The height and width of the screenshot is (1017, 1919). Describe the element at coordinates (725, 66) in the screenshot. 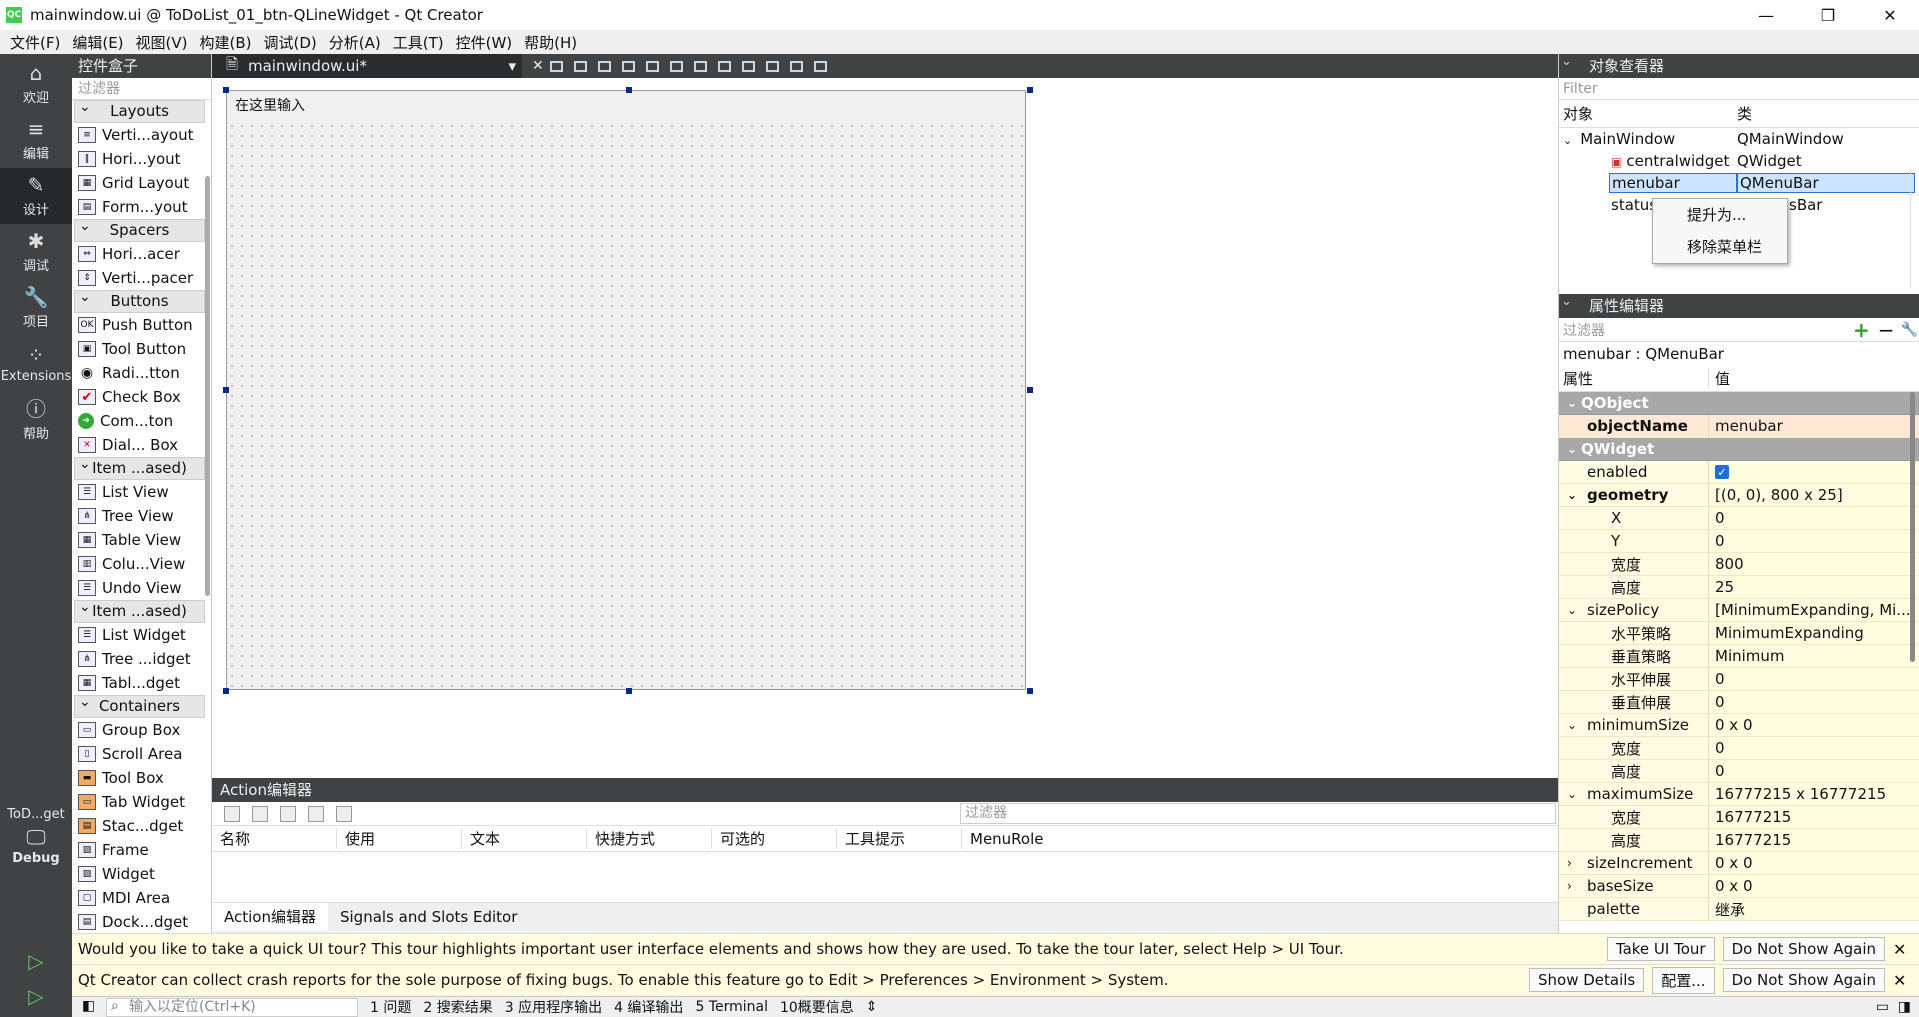

I see `layout-splitter-v-tool` at that location.